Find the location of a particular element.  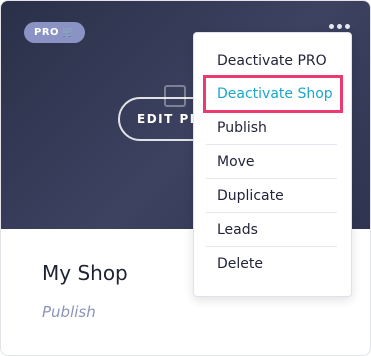

menu-item-move: Move is located at coordinates (271, 162).